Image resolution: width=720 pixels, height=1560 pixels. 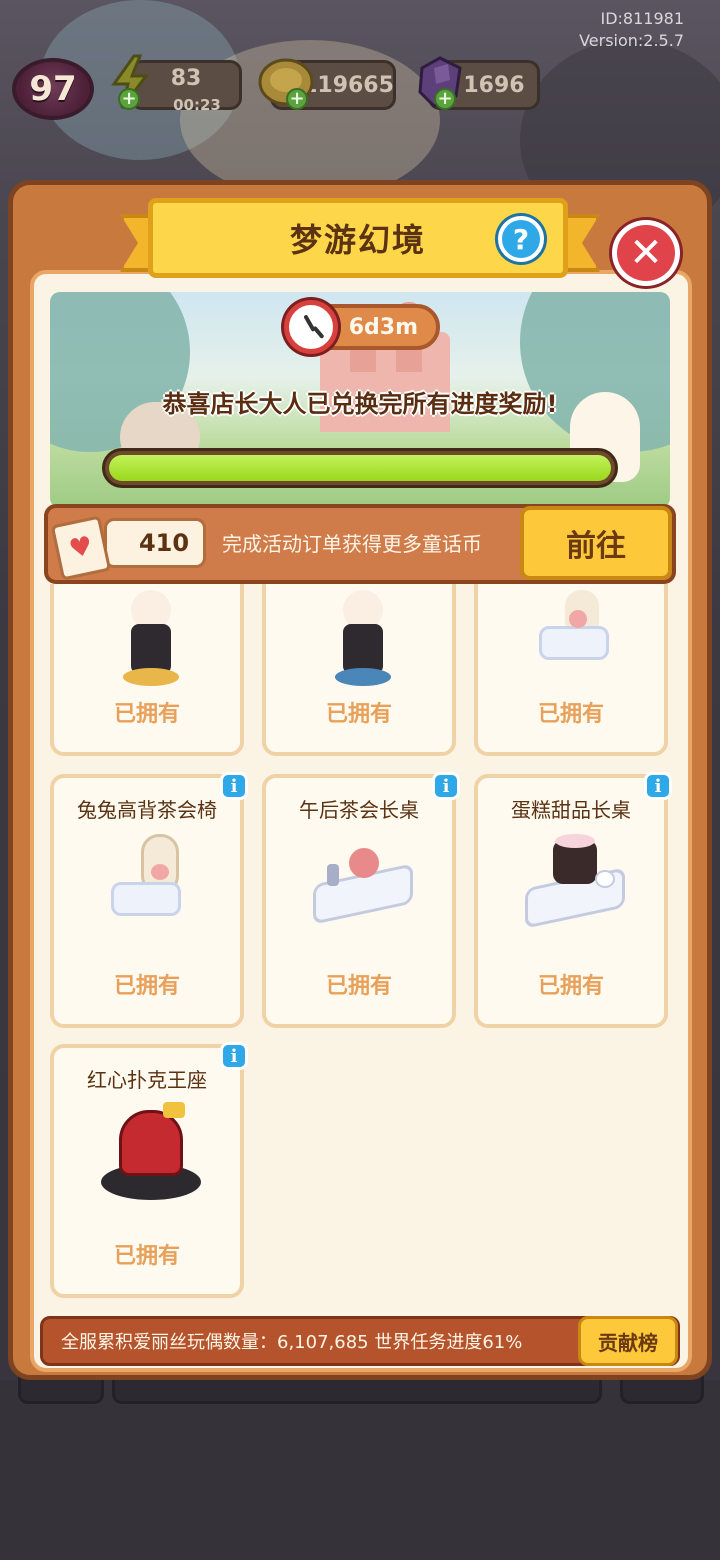 I want to click on go-button: 前往, so click(x=596, y=543).